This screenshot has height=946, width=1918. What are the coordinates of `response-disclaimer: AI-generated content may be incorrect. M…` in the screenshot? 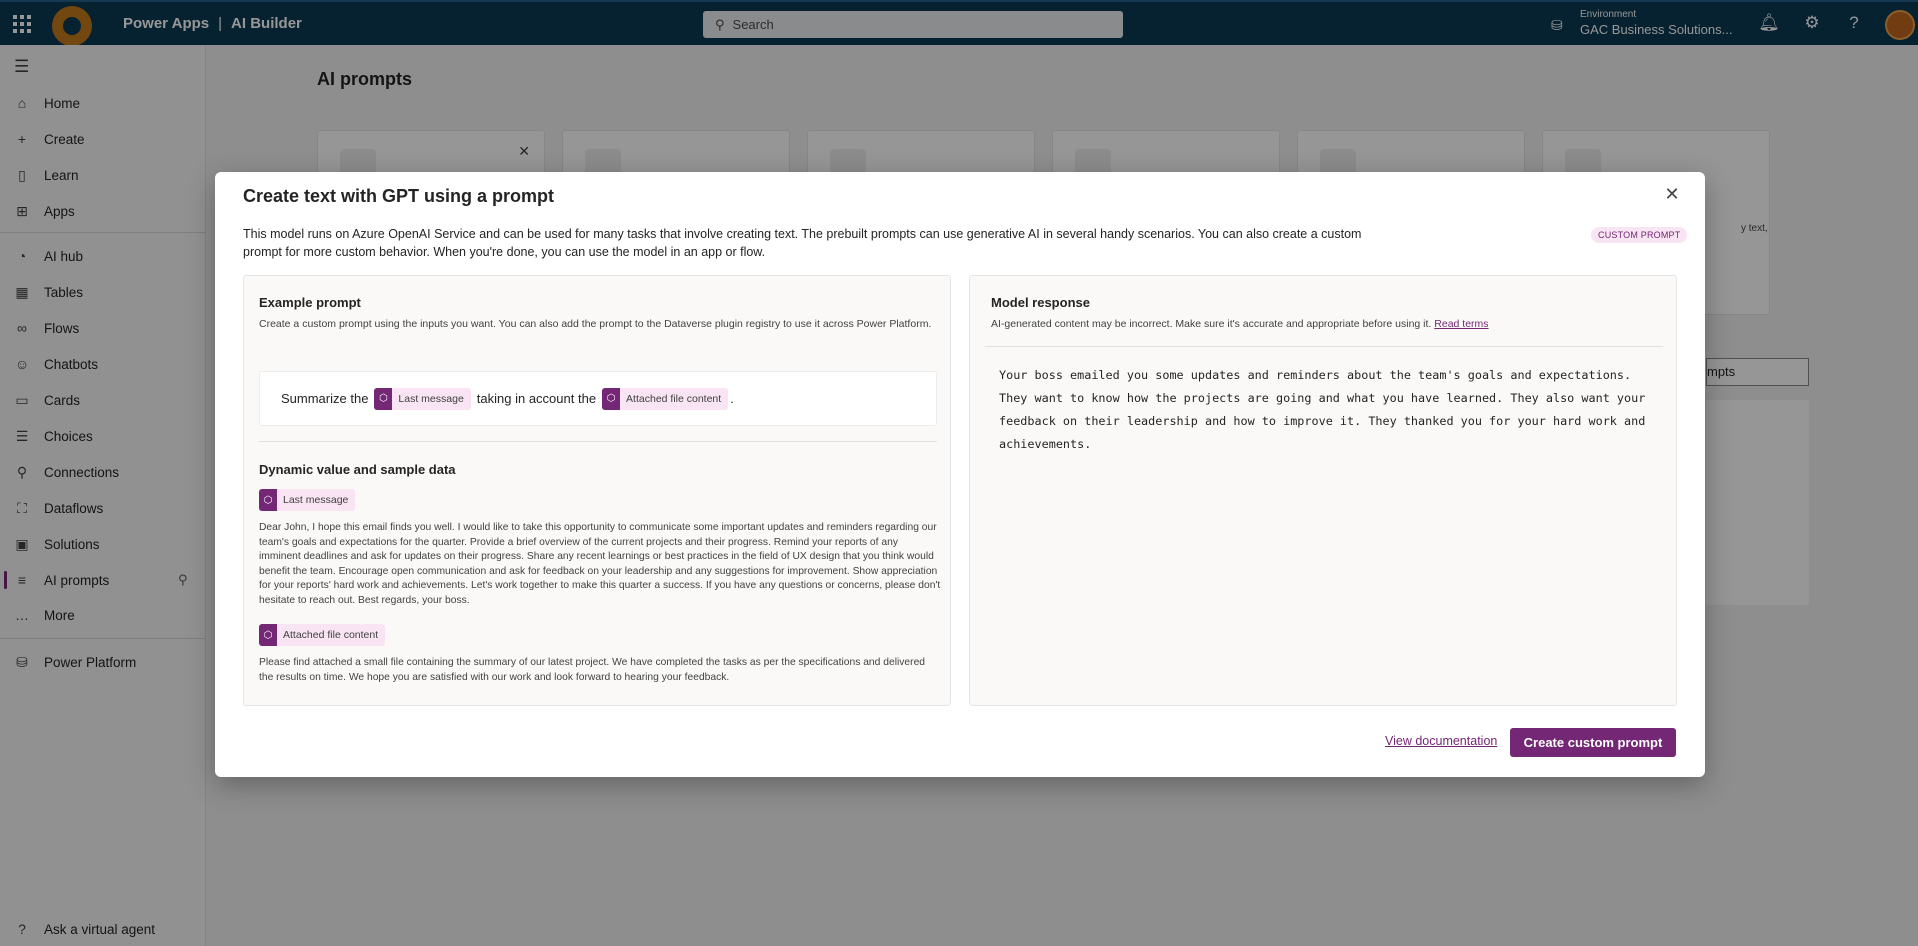 It's located at (1331, 324).